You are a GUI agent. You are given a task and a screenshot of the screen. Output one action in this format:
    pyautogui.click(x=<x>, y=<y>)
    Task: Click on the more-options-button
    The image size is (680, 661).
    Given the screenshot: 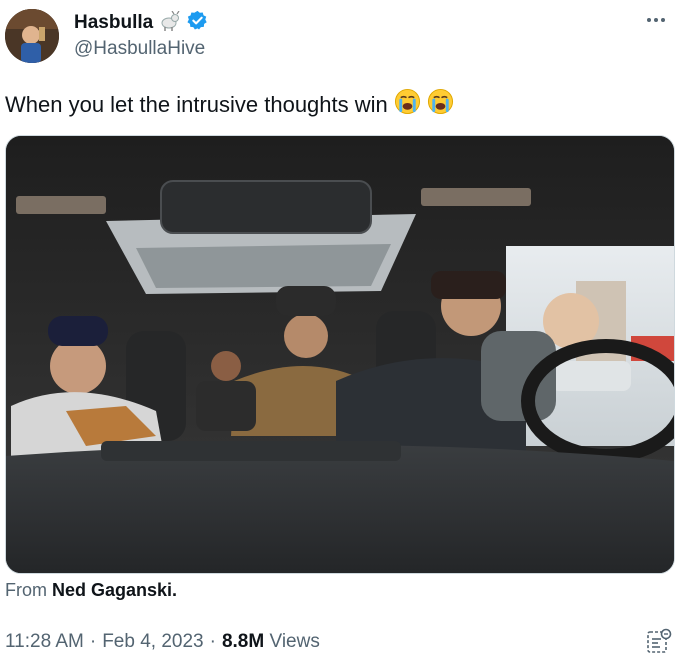 What is the action you would take?
    pyautogui.click(x=656, y=20)
    